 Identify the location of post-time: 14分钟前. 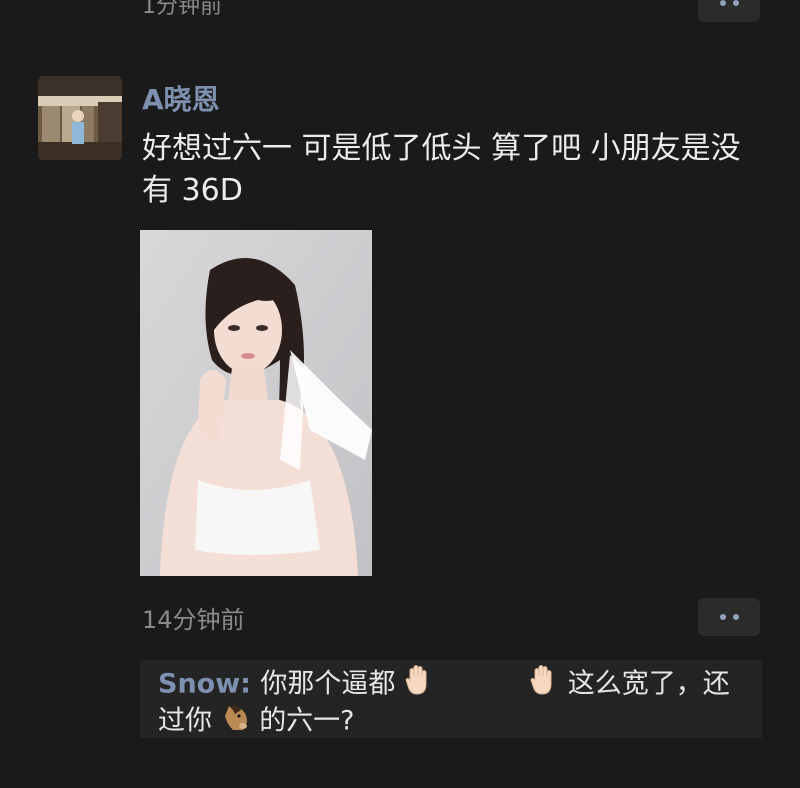
(193, 620).